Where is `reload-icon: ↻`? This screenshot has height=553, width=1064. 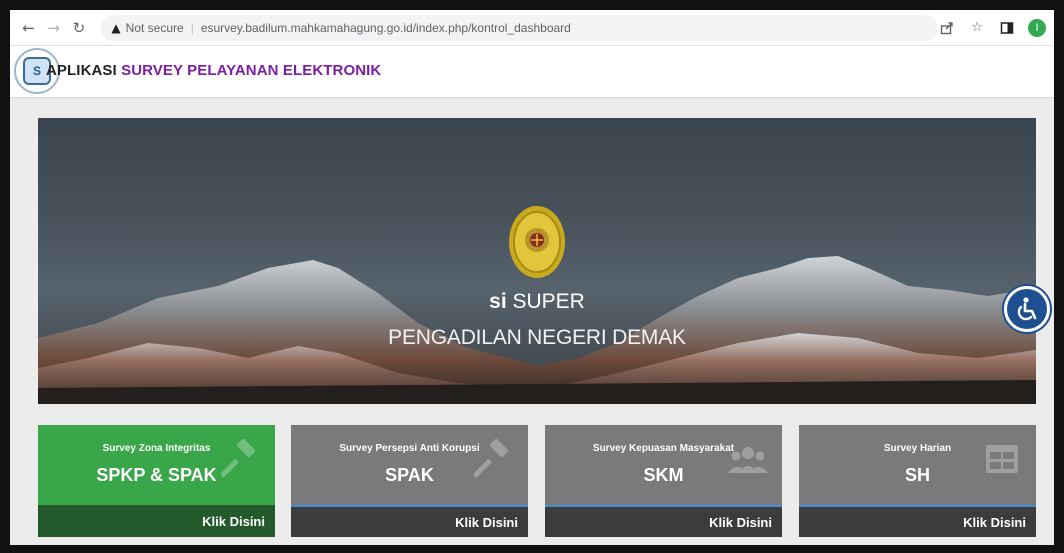
reload-icon: ↻ is located at coordinates (78, 28).